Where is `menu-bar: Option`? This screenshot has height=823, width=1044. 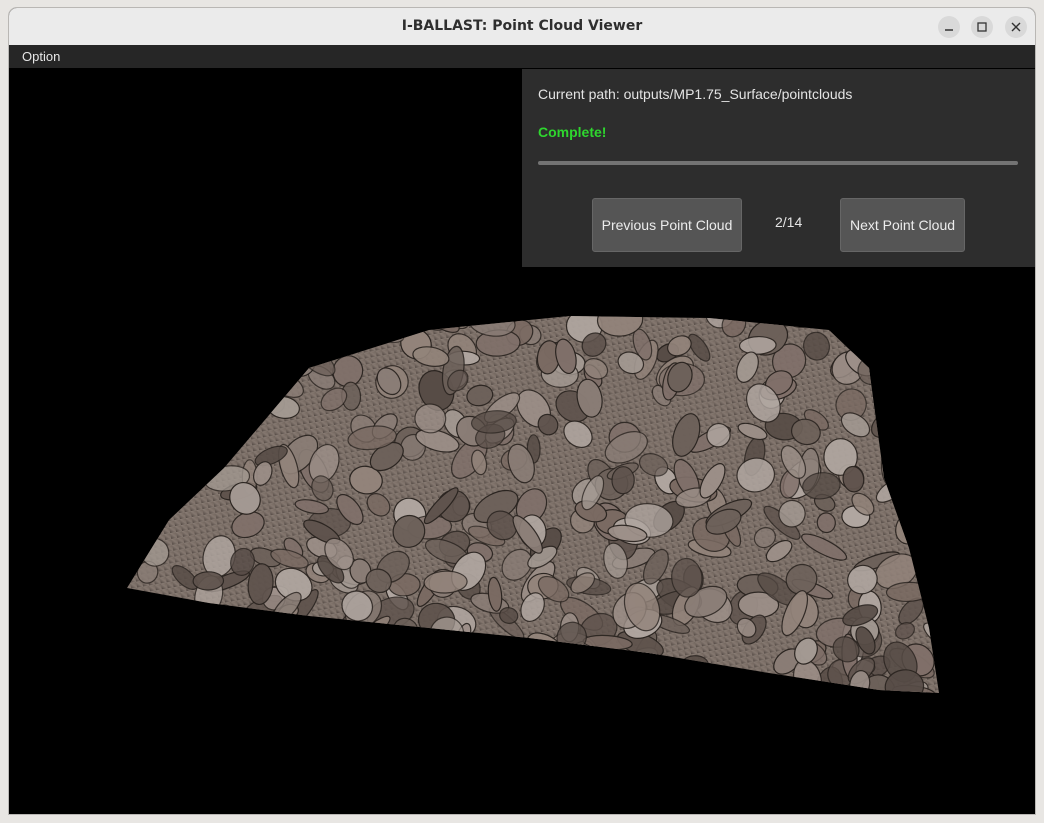 menu-bar: Option is located at coordinates (522, 56).